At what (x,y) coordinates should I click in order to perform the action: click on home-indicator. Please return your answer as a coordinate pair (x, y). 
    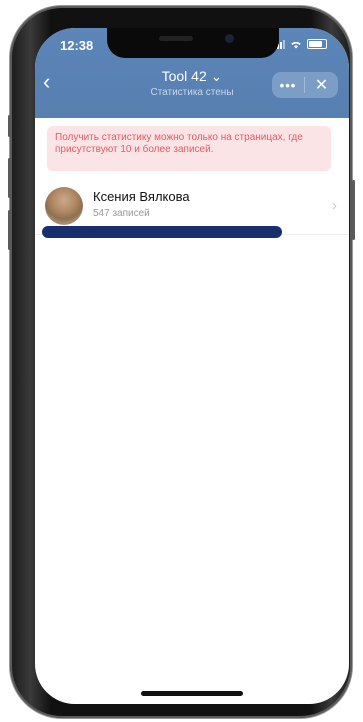
    Looking at the image, I should click on (192, 693).